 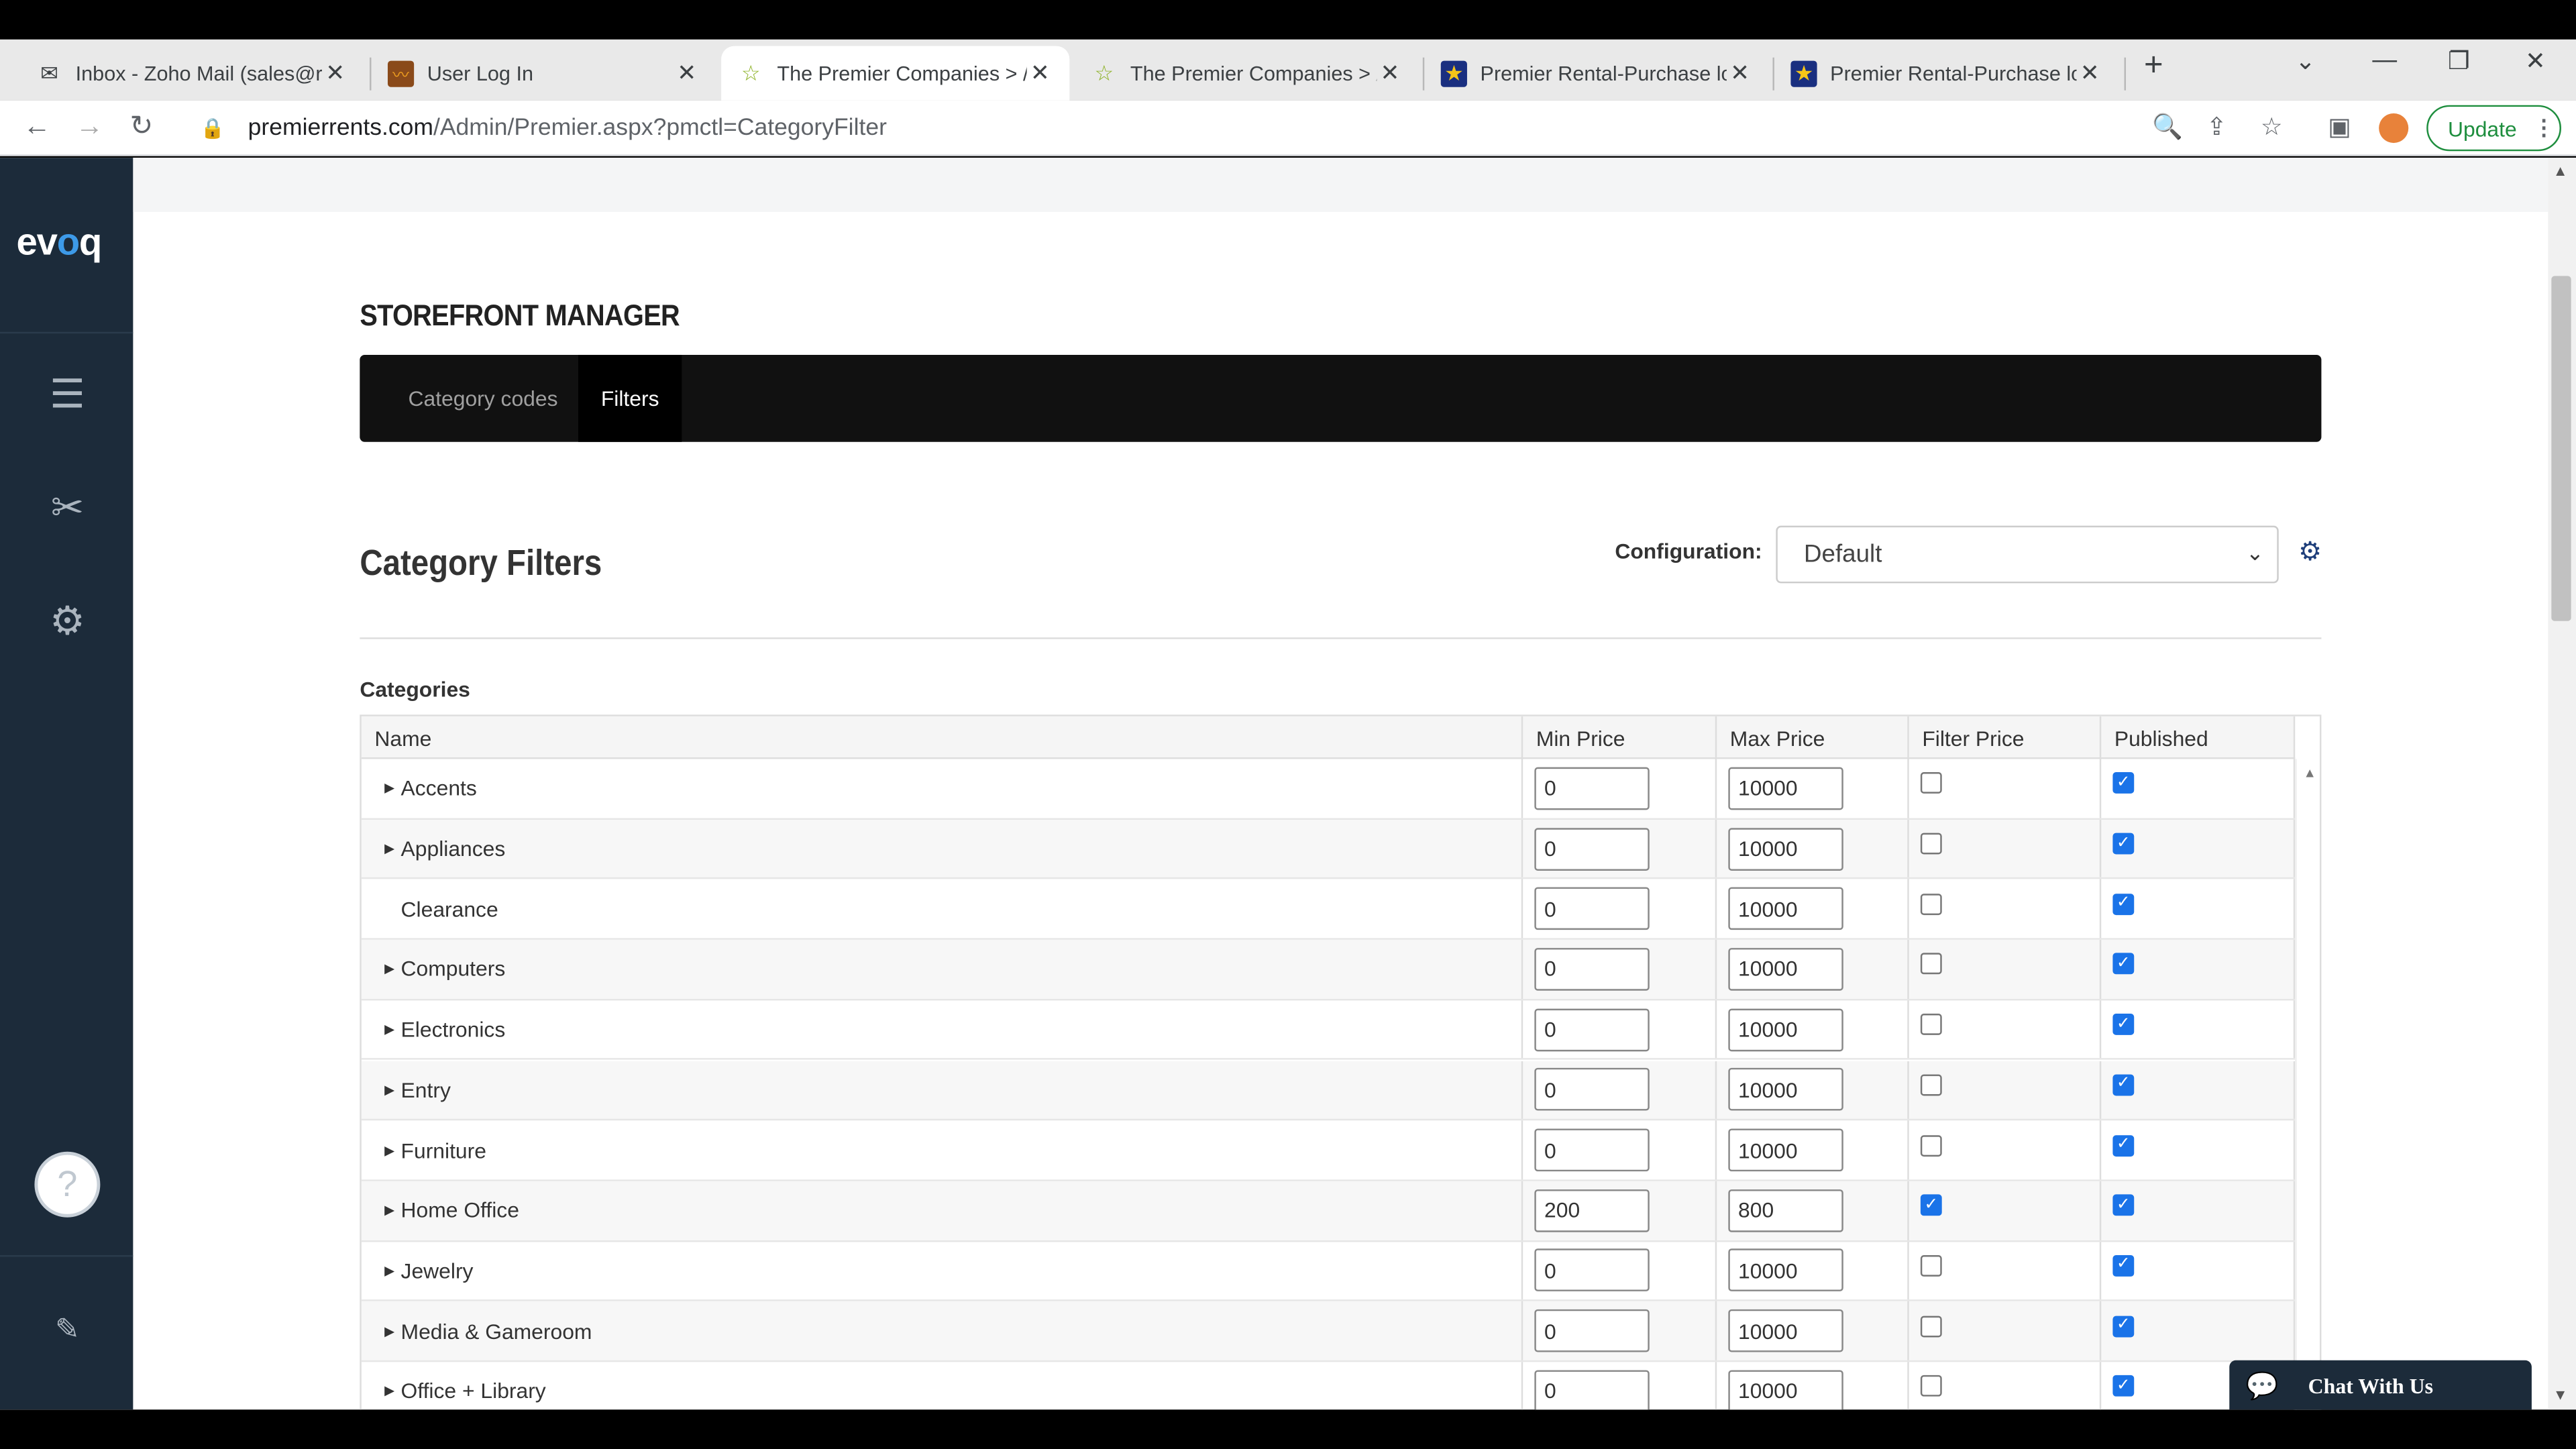 I want to click on reload-icon: ↻, so click(x=141, y=126).